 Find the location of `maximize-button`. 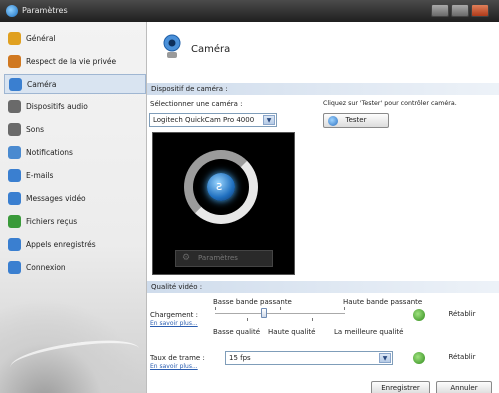

maximize-button is located at coordinates (460, 10).